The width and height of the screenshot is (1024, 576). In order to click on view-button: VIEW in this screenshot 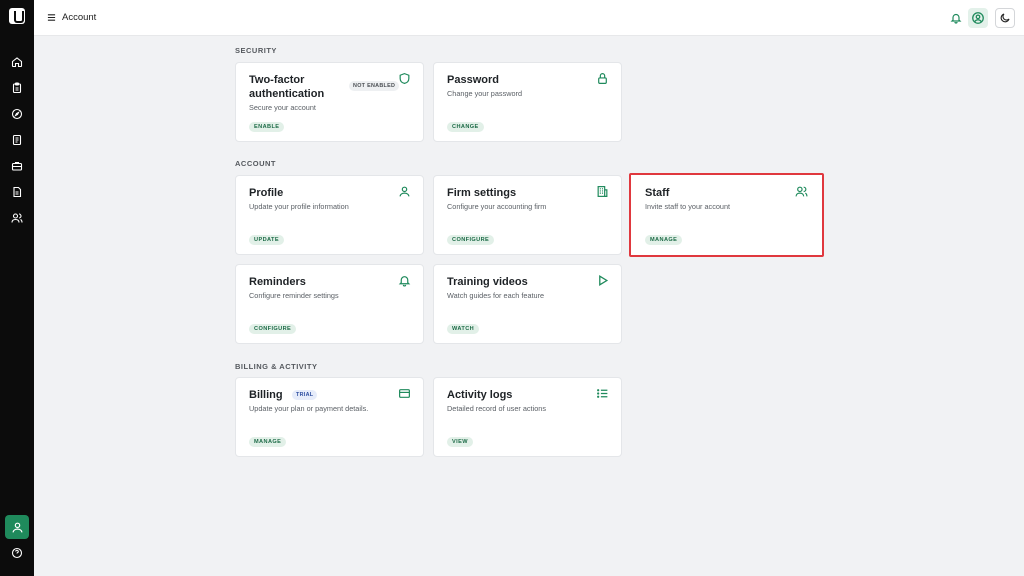, I will do `click(460, 442)`.